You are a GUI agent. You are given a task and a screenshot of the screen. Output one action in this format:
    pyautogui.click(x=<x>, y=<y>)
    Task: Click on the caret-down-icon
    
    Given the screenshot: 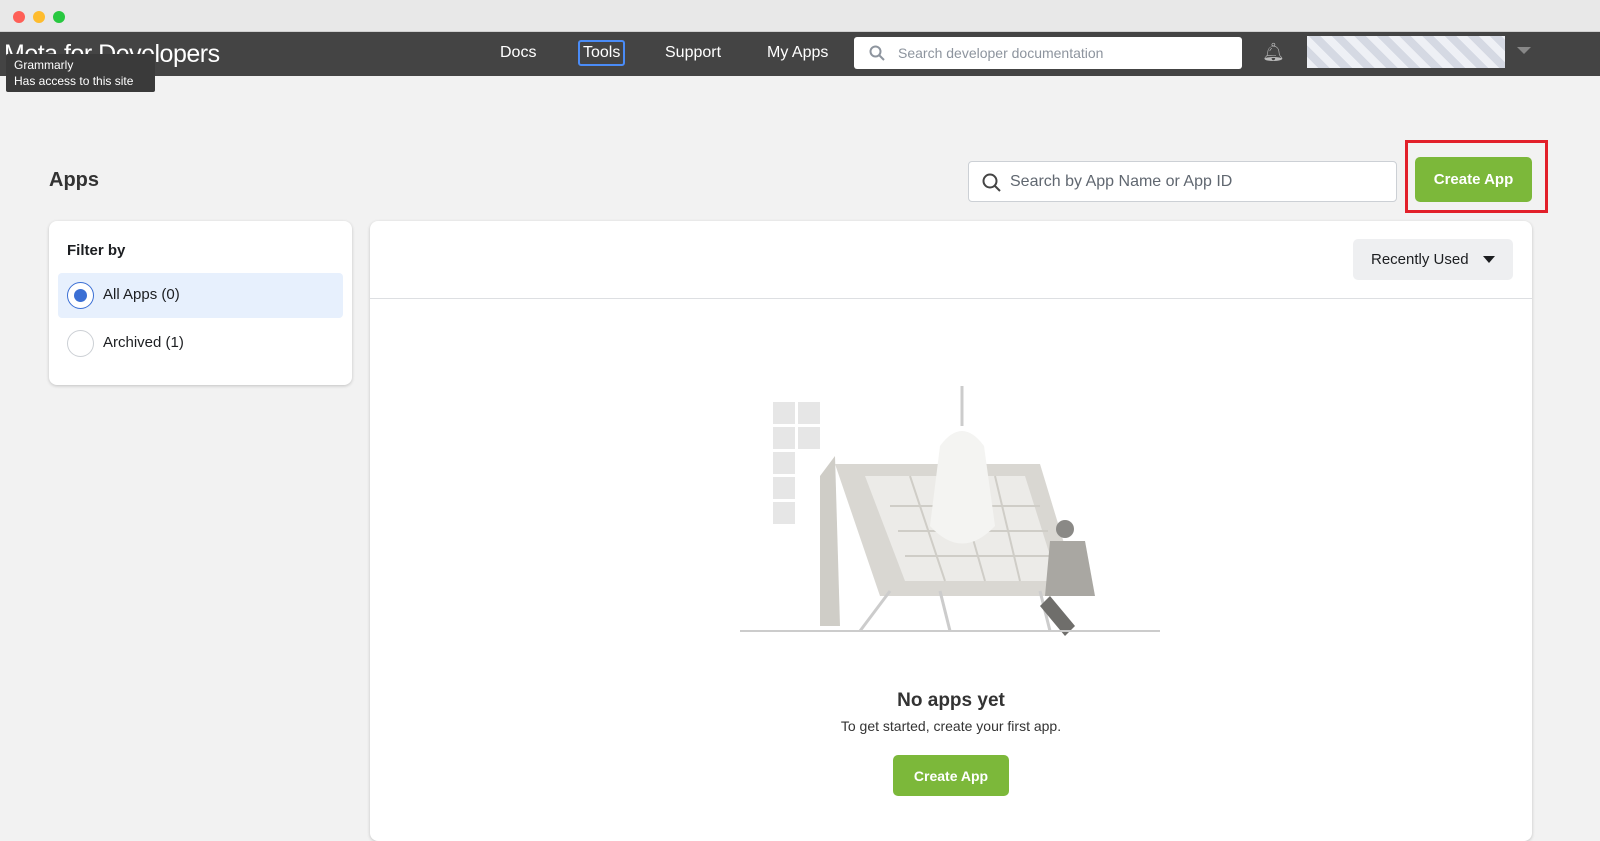 What is the action you would take?
    pyautogui.click(x=1489, y=259)
    